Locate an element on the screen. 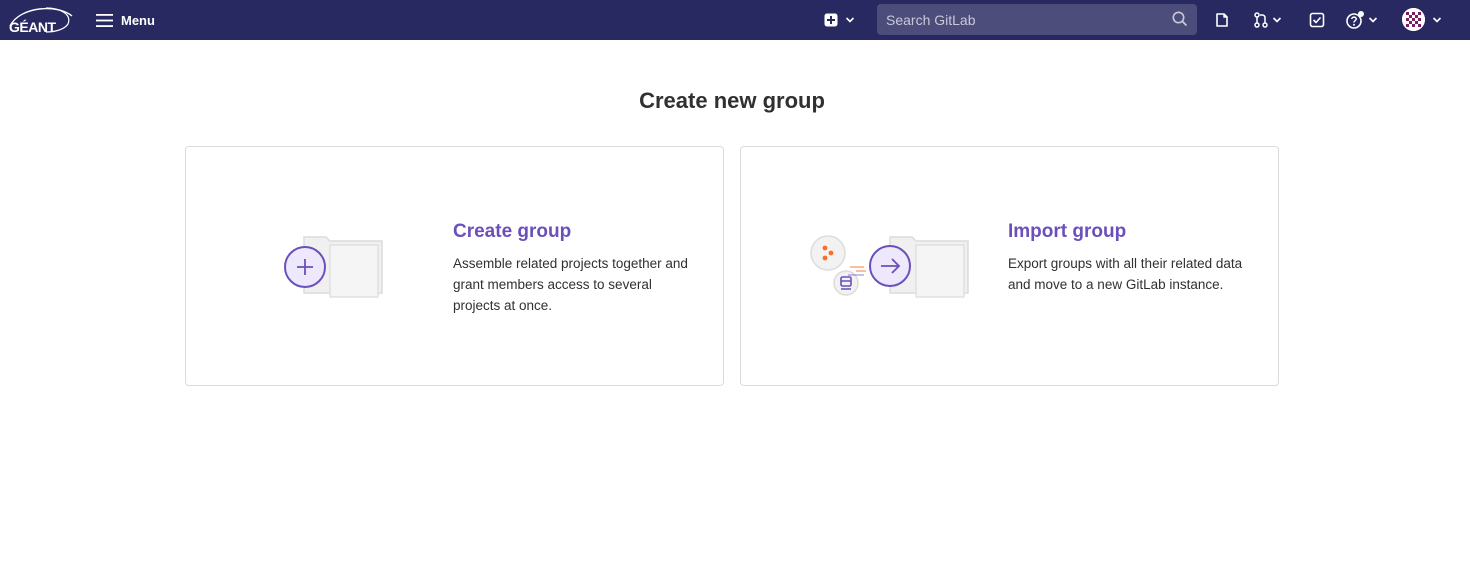  merge-requests-dropdown is located at coordinates (1267, 20).